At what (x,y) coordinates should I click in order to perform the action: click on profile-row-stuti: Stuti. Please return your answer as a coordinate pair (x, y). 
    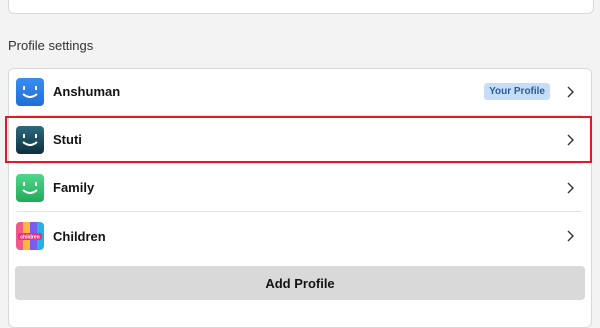
    Looking at the image, I should click on (299, 140).